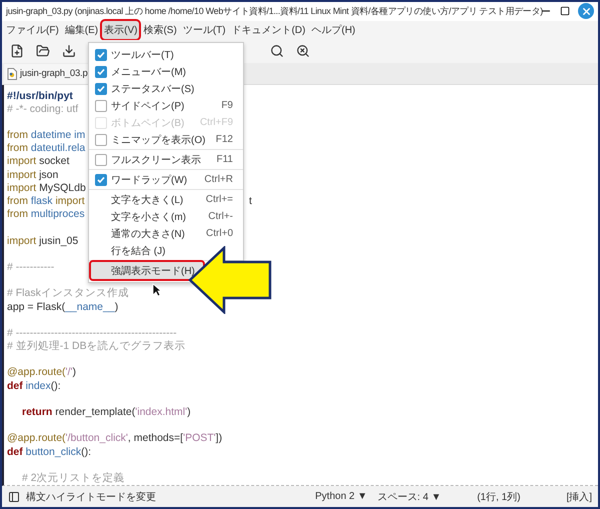 This screenshot has height=509, width=600. Describe the element at coordinates (46, 215) in the screenshot. I see `code-line: from multiproces` at that location.